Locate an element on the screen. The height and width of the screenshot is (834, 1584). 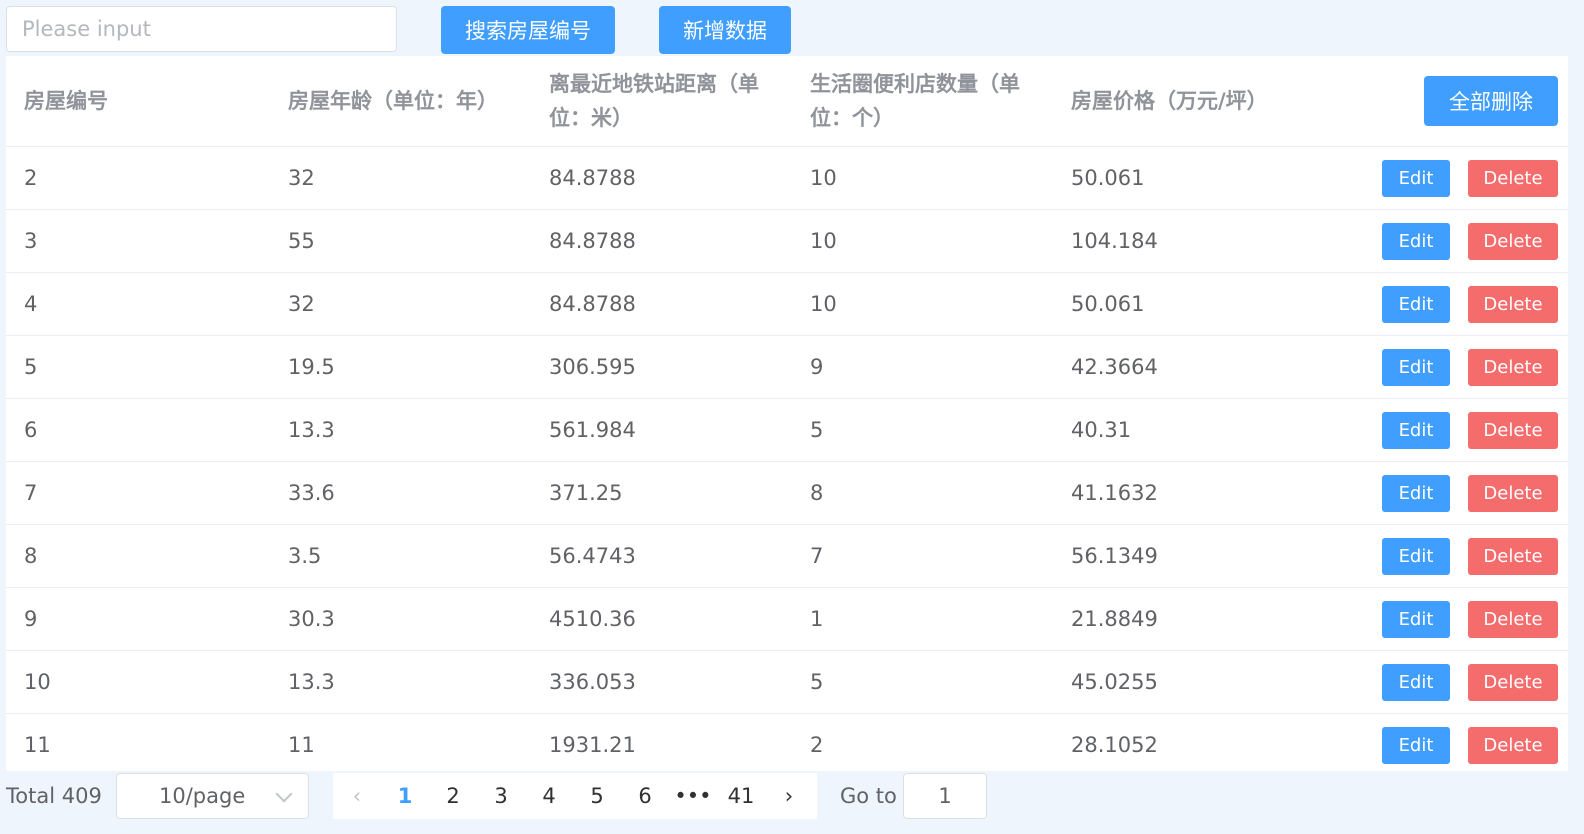
cell-house-id: 9 is located at coordinates (138, 619).